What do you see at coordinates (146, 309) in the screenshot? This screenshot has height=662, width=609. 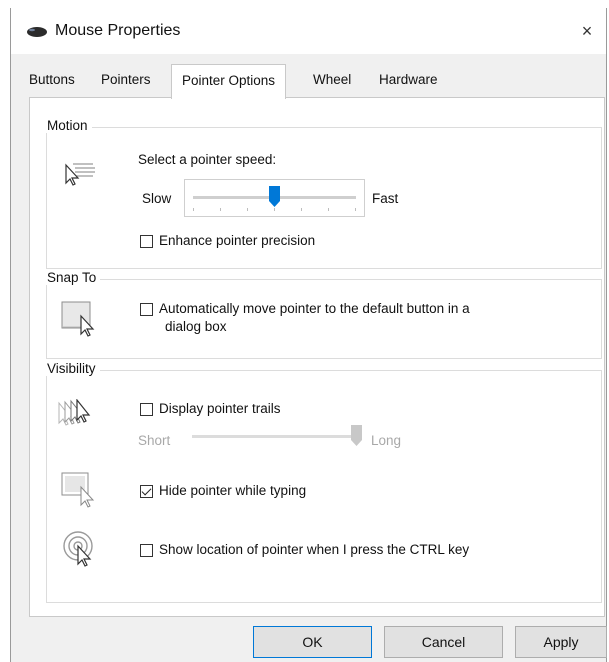 I see `snap-to-checkbox` at bounding box center [146, 309].